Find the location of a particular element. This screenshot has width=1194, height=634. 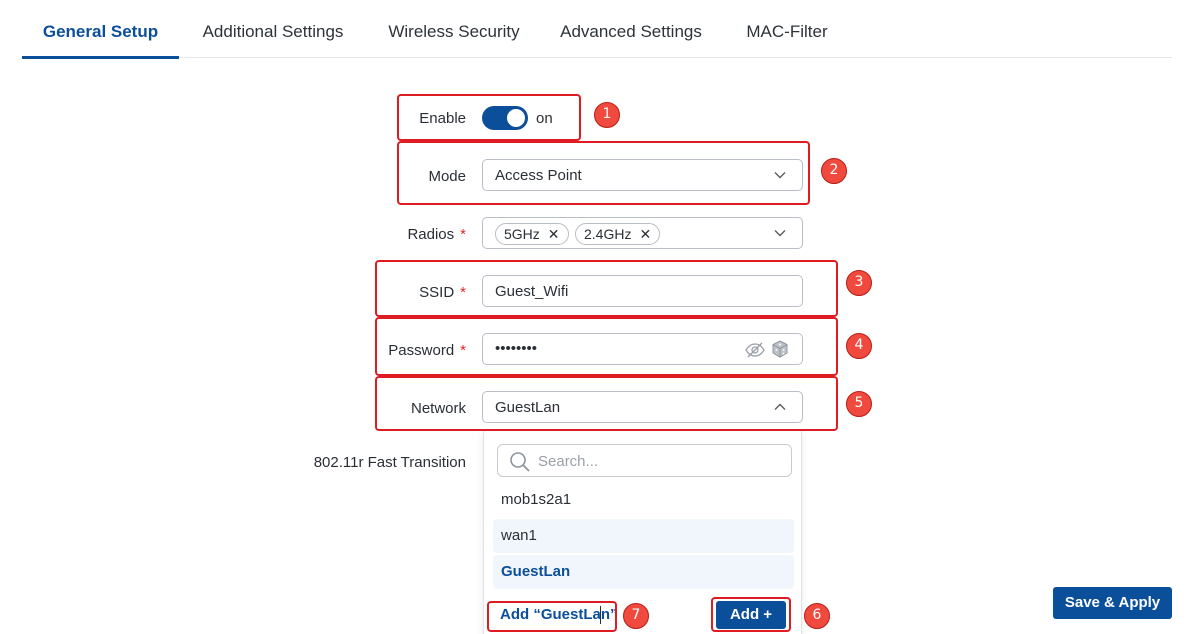

save-apply-button: Save & Apply is located at coordinates (1112, 603).